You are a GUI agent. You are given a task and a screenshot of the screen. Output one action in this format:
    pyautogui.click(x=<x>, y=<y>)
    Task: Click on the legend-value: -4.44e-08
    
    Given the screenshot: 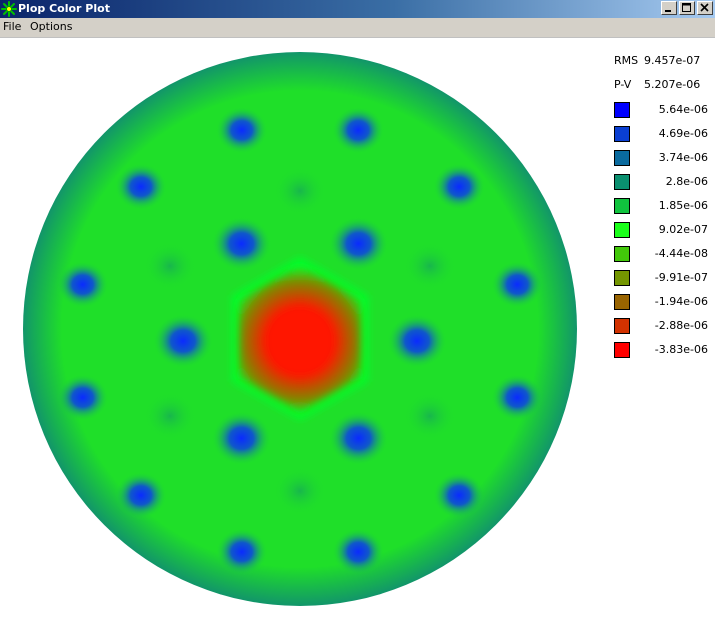 What is the action you would take?
    pyautogui.click(x=681, y=253)
    